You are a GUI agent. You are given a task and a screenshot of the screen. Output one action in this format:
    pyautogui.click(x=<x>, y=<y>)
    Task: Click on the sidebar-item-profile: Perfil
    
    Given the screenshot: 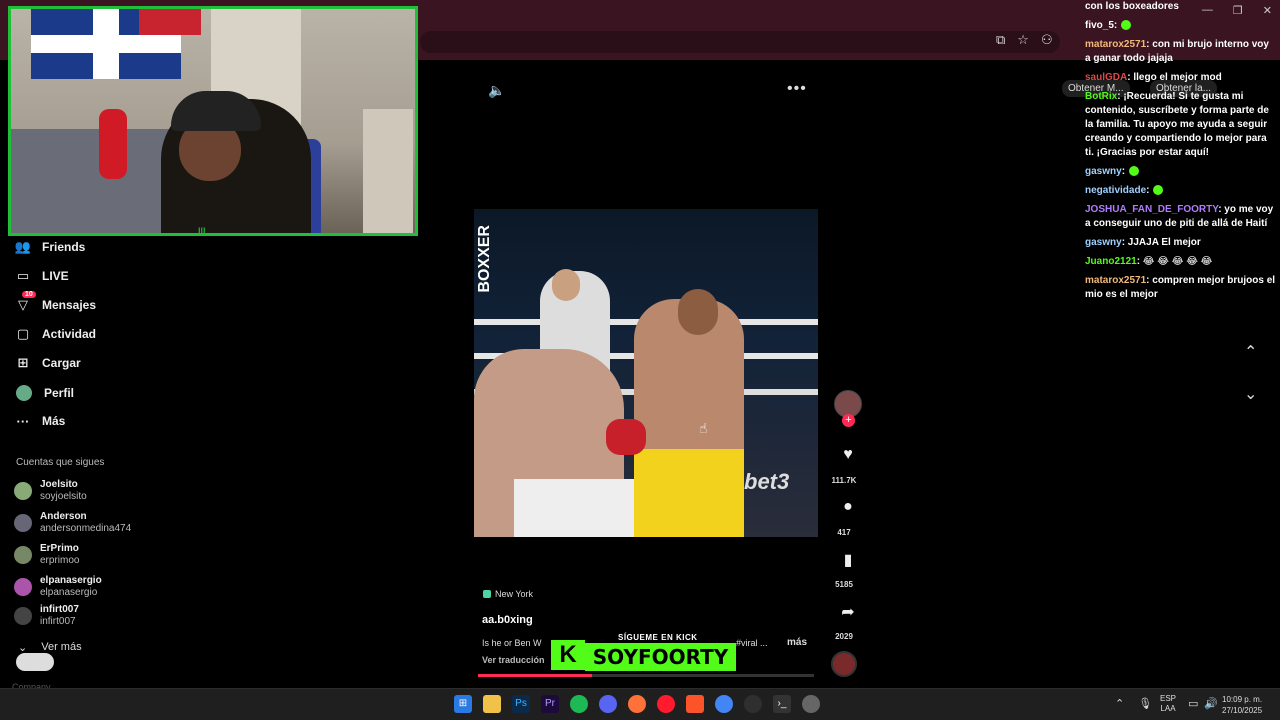 What is the action you would take?
    pyautogui.click(x=45, y=393)
    